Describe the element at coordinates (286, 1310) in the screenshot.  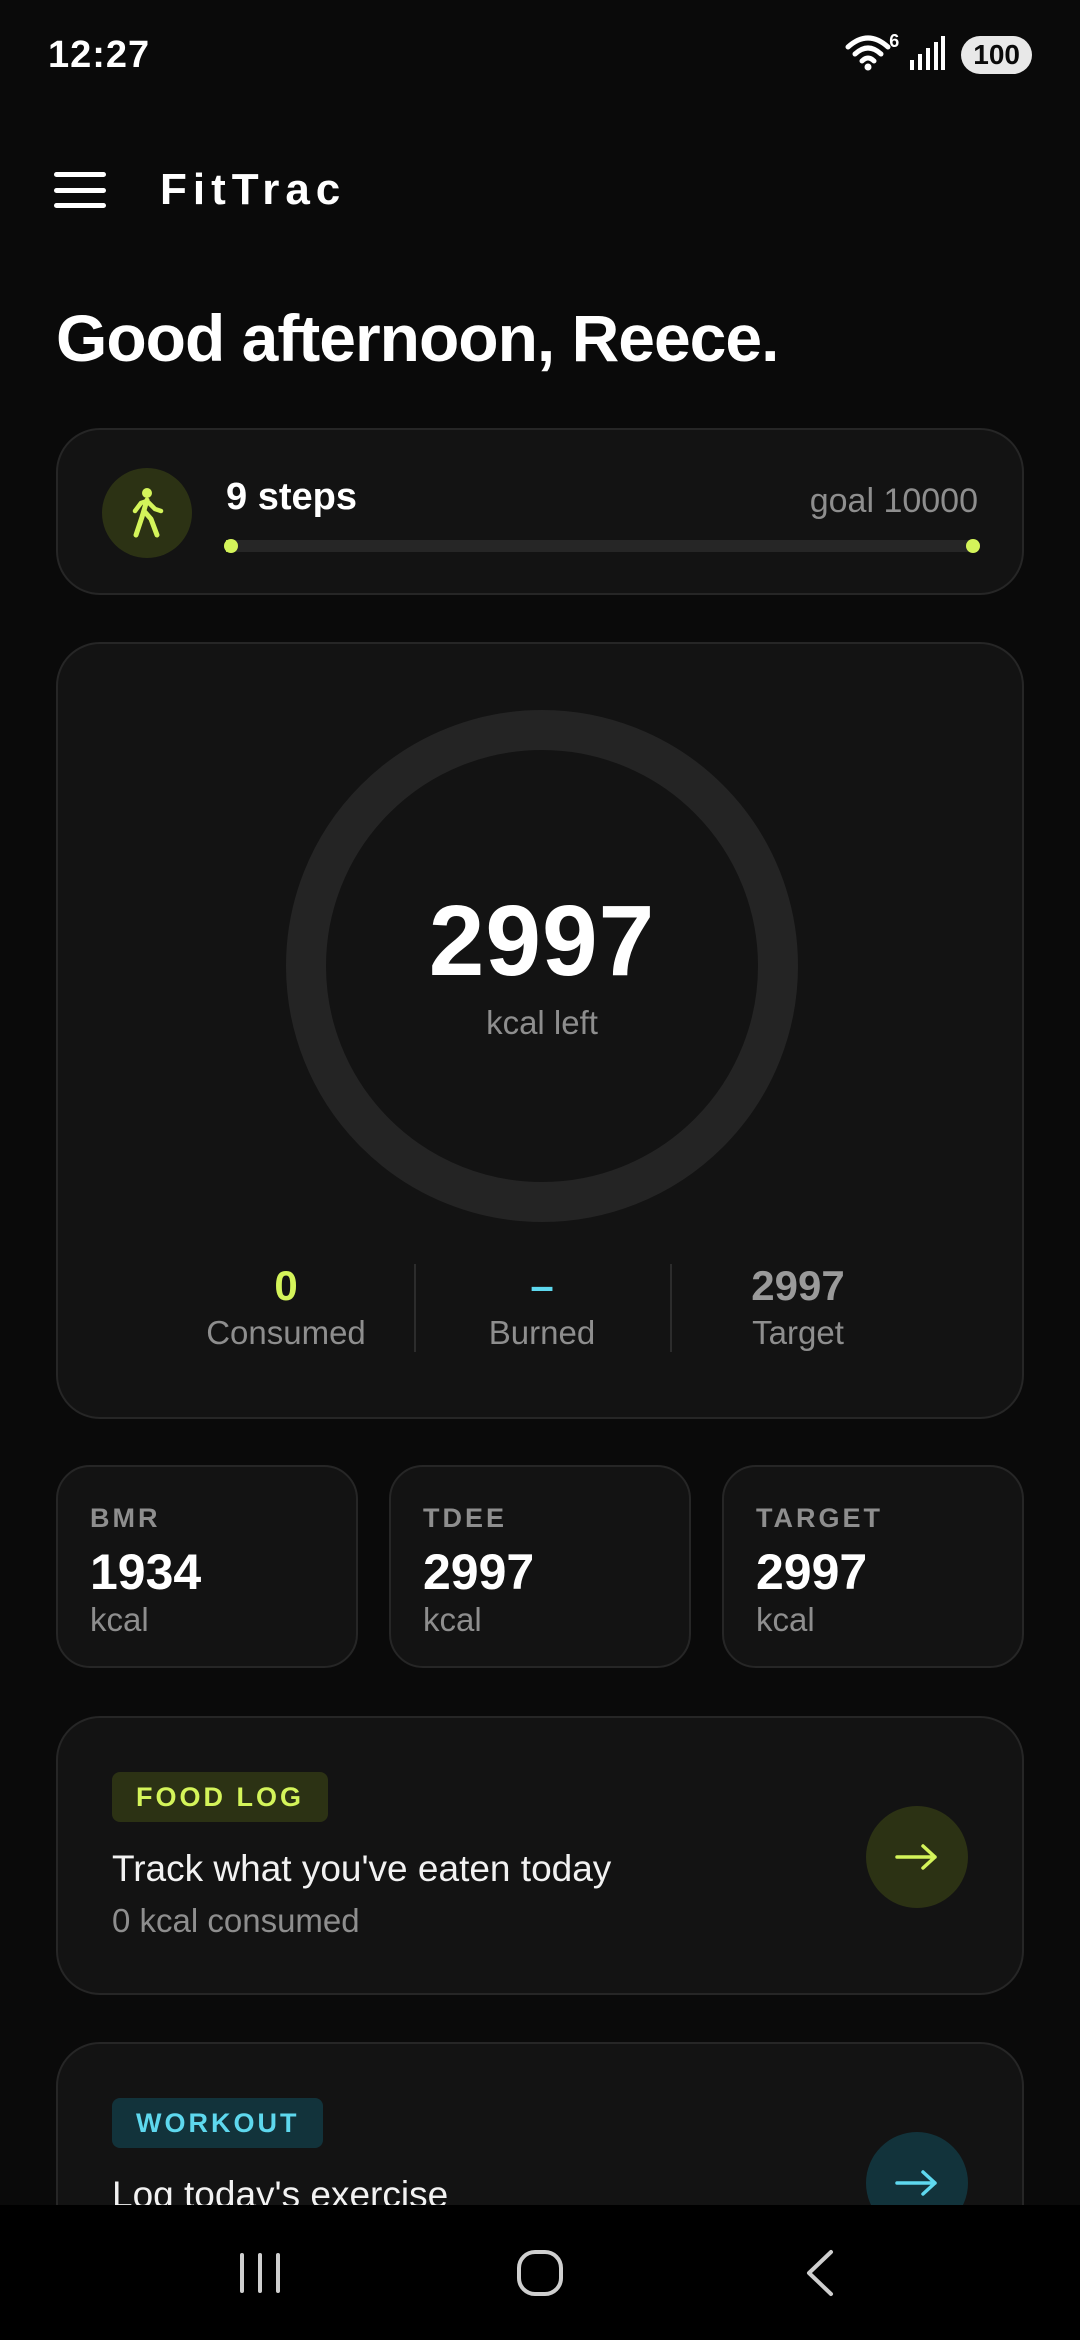
I see `stat-consumed: 0 Consumed` at that location.